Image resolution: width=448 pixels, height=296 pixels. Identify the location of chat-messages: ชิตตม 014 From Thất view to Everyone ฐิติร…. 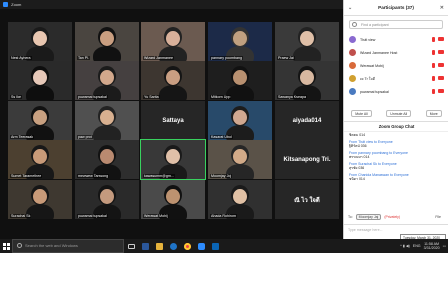
(396, 157).